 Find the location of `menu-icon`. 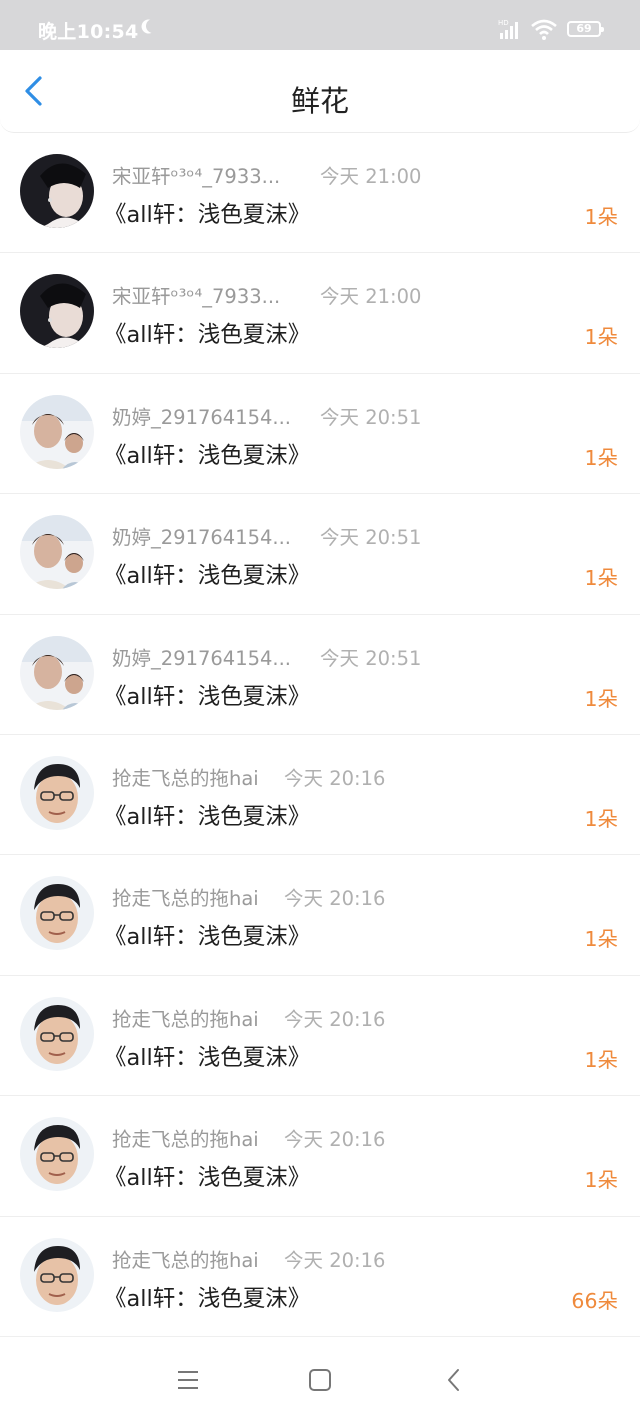

menu-icon is located at coordinates (188, 1380).